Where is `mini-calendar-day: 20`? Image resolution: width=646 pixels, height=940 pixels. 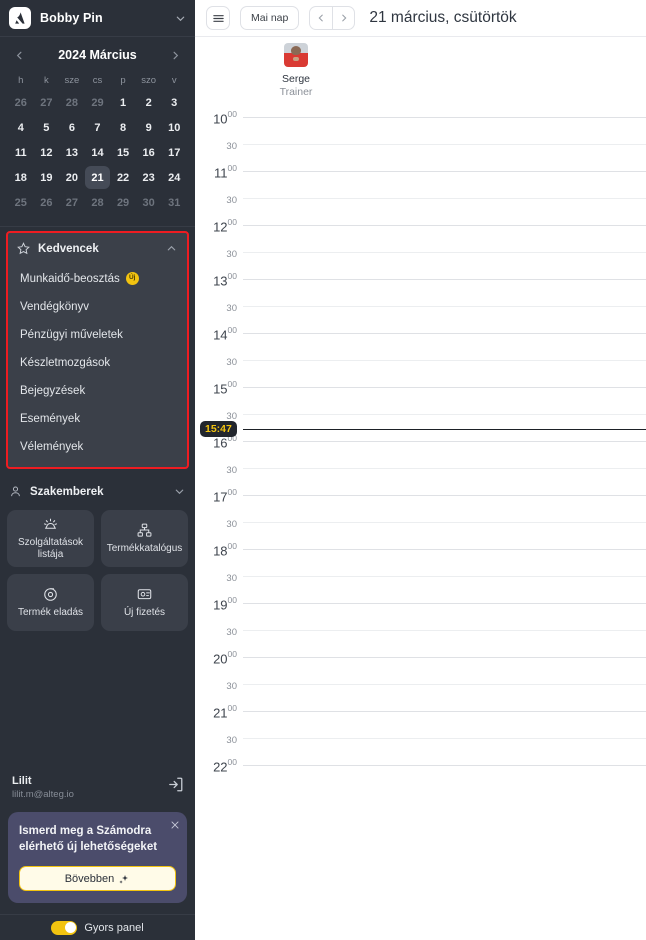 mini-calendar-day: 20 is located at coordinates (72, 177).